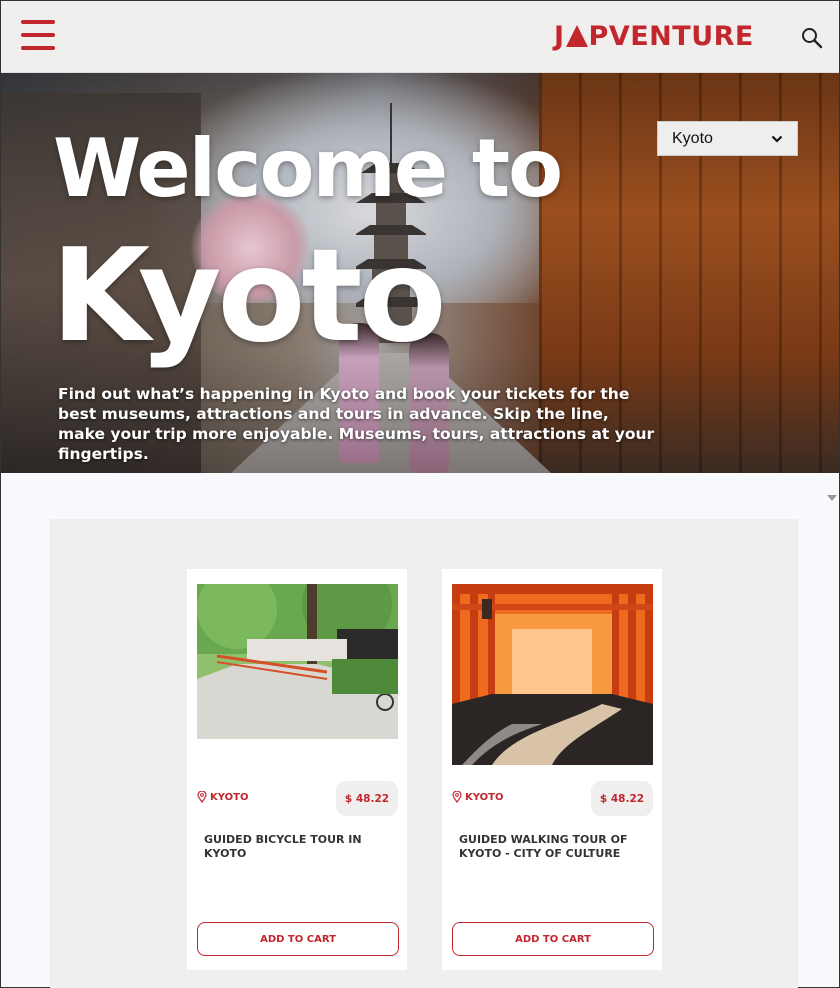 This screenshot has width=840, height=988. Describe the element at coordinates (299, 847) in the screenshot. I see `product-title: GUIDED BICYCLE TOUR IN KYOTO` at that location.